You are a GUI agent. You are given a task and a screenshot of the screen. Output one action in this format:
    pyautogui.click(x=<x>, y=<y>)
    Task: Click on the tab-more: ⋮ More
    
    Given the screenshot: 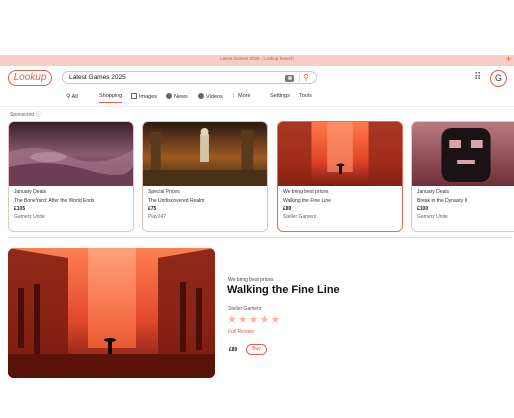 What is the action you would take?
    pyautogui.click(x=241, y=96)
    